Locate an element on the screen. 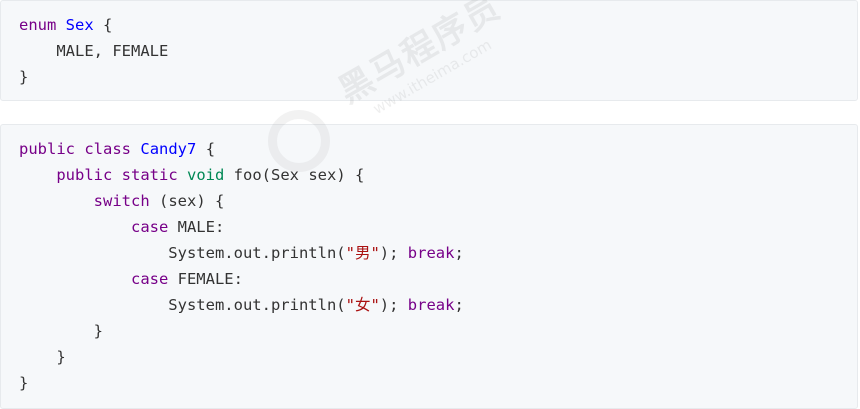 The image size is (860, 409). code-token: switch is located at coordinates (121, 201).